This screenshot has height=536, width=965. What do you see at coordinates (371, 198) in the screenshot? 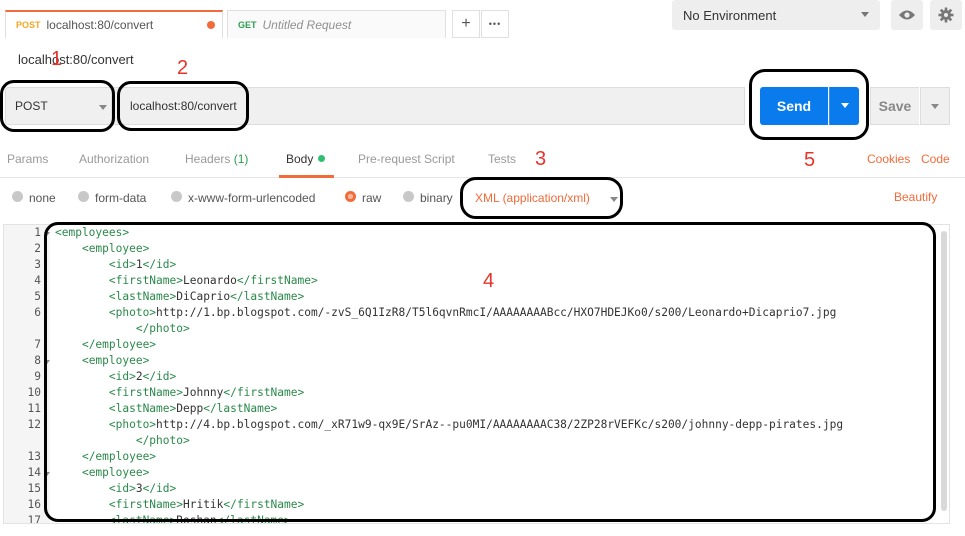
I see `radio-raw-label: raw` at bounding box center [371, 198].